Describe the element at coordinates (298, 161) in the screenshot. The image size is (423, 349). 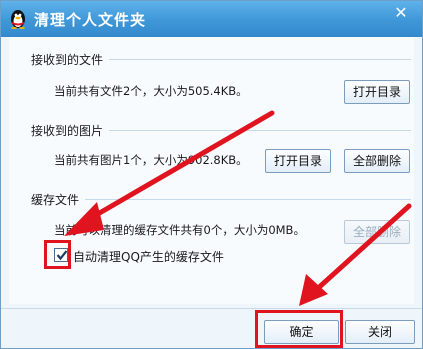
I see `open-images-folder-button: 打开目录` at that location.